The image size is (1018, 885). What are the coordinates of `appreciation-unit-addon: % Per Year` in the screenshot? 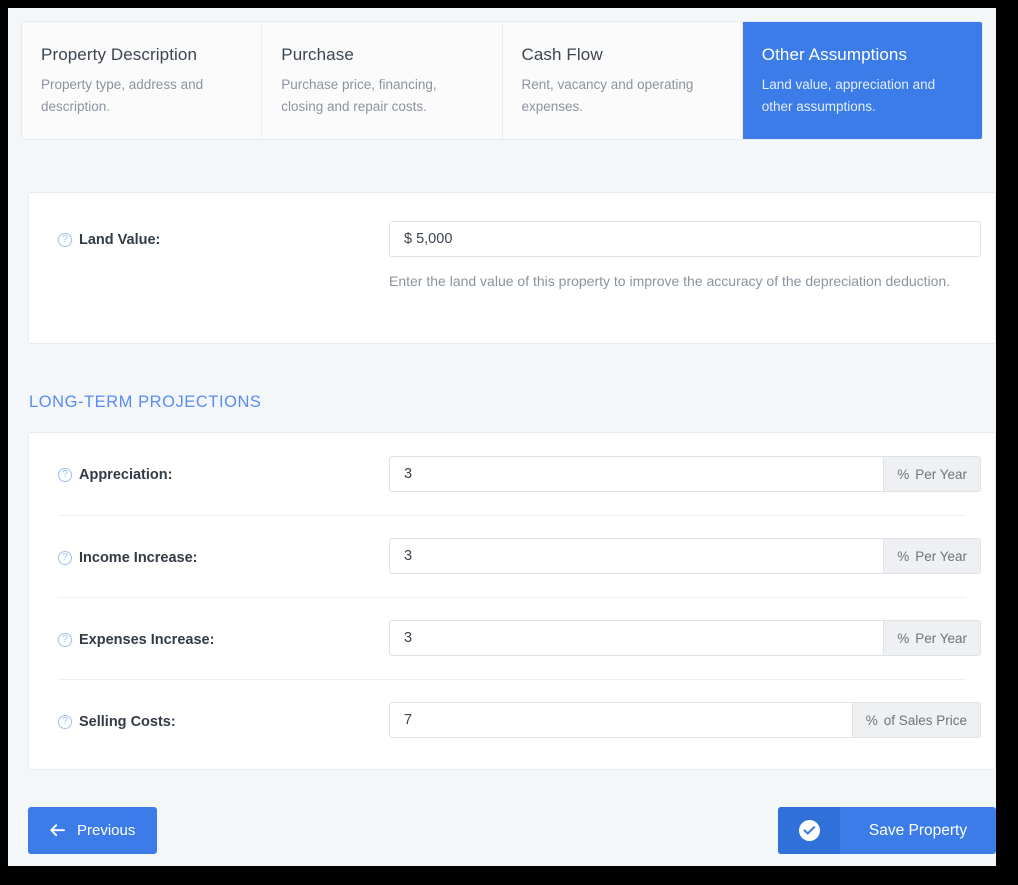 It's located at (932, 474).